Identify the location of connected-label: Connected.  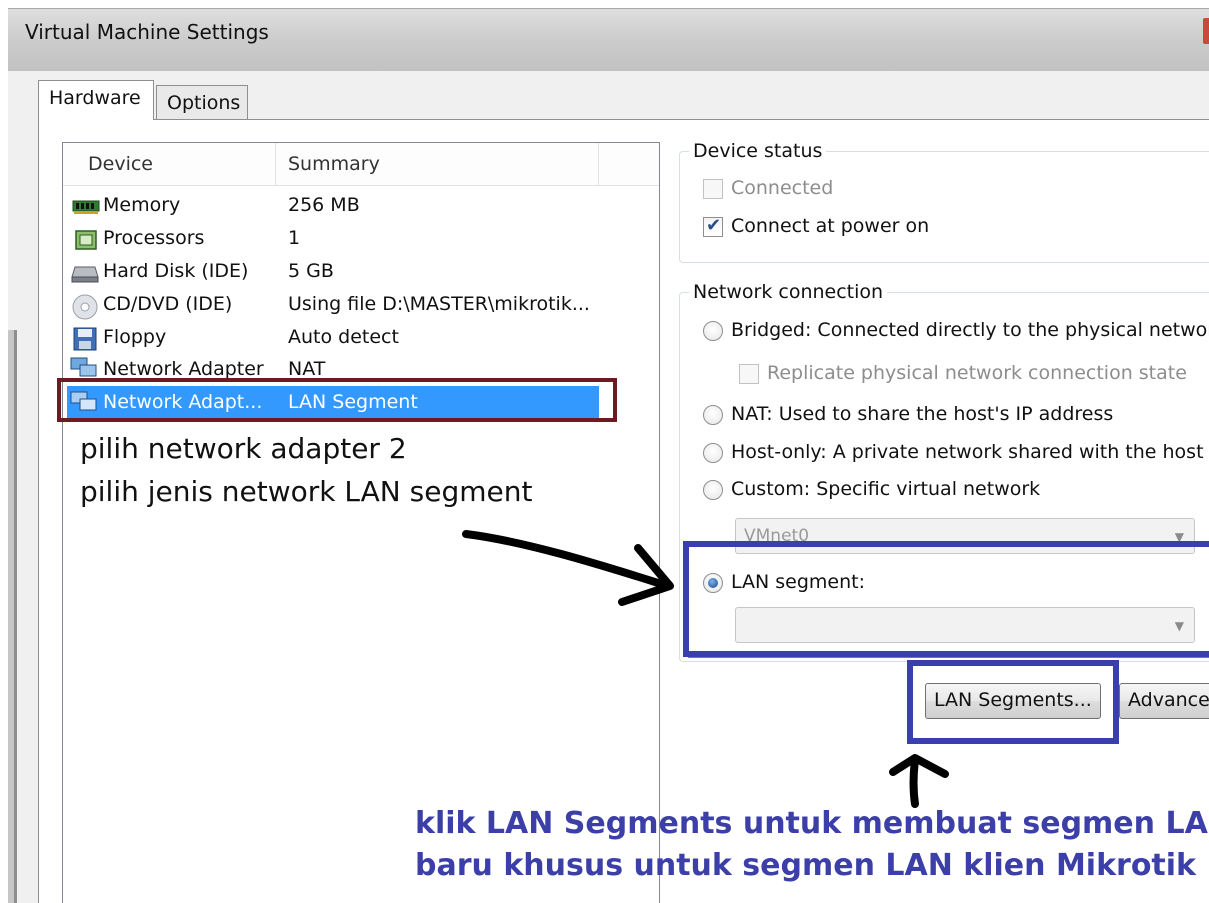
(782, 188).